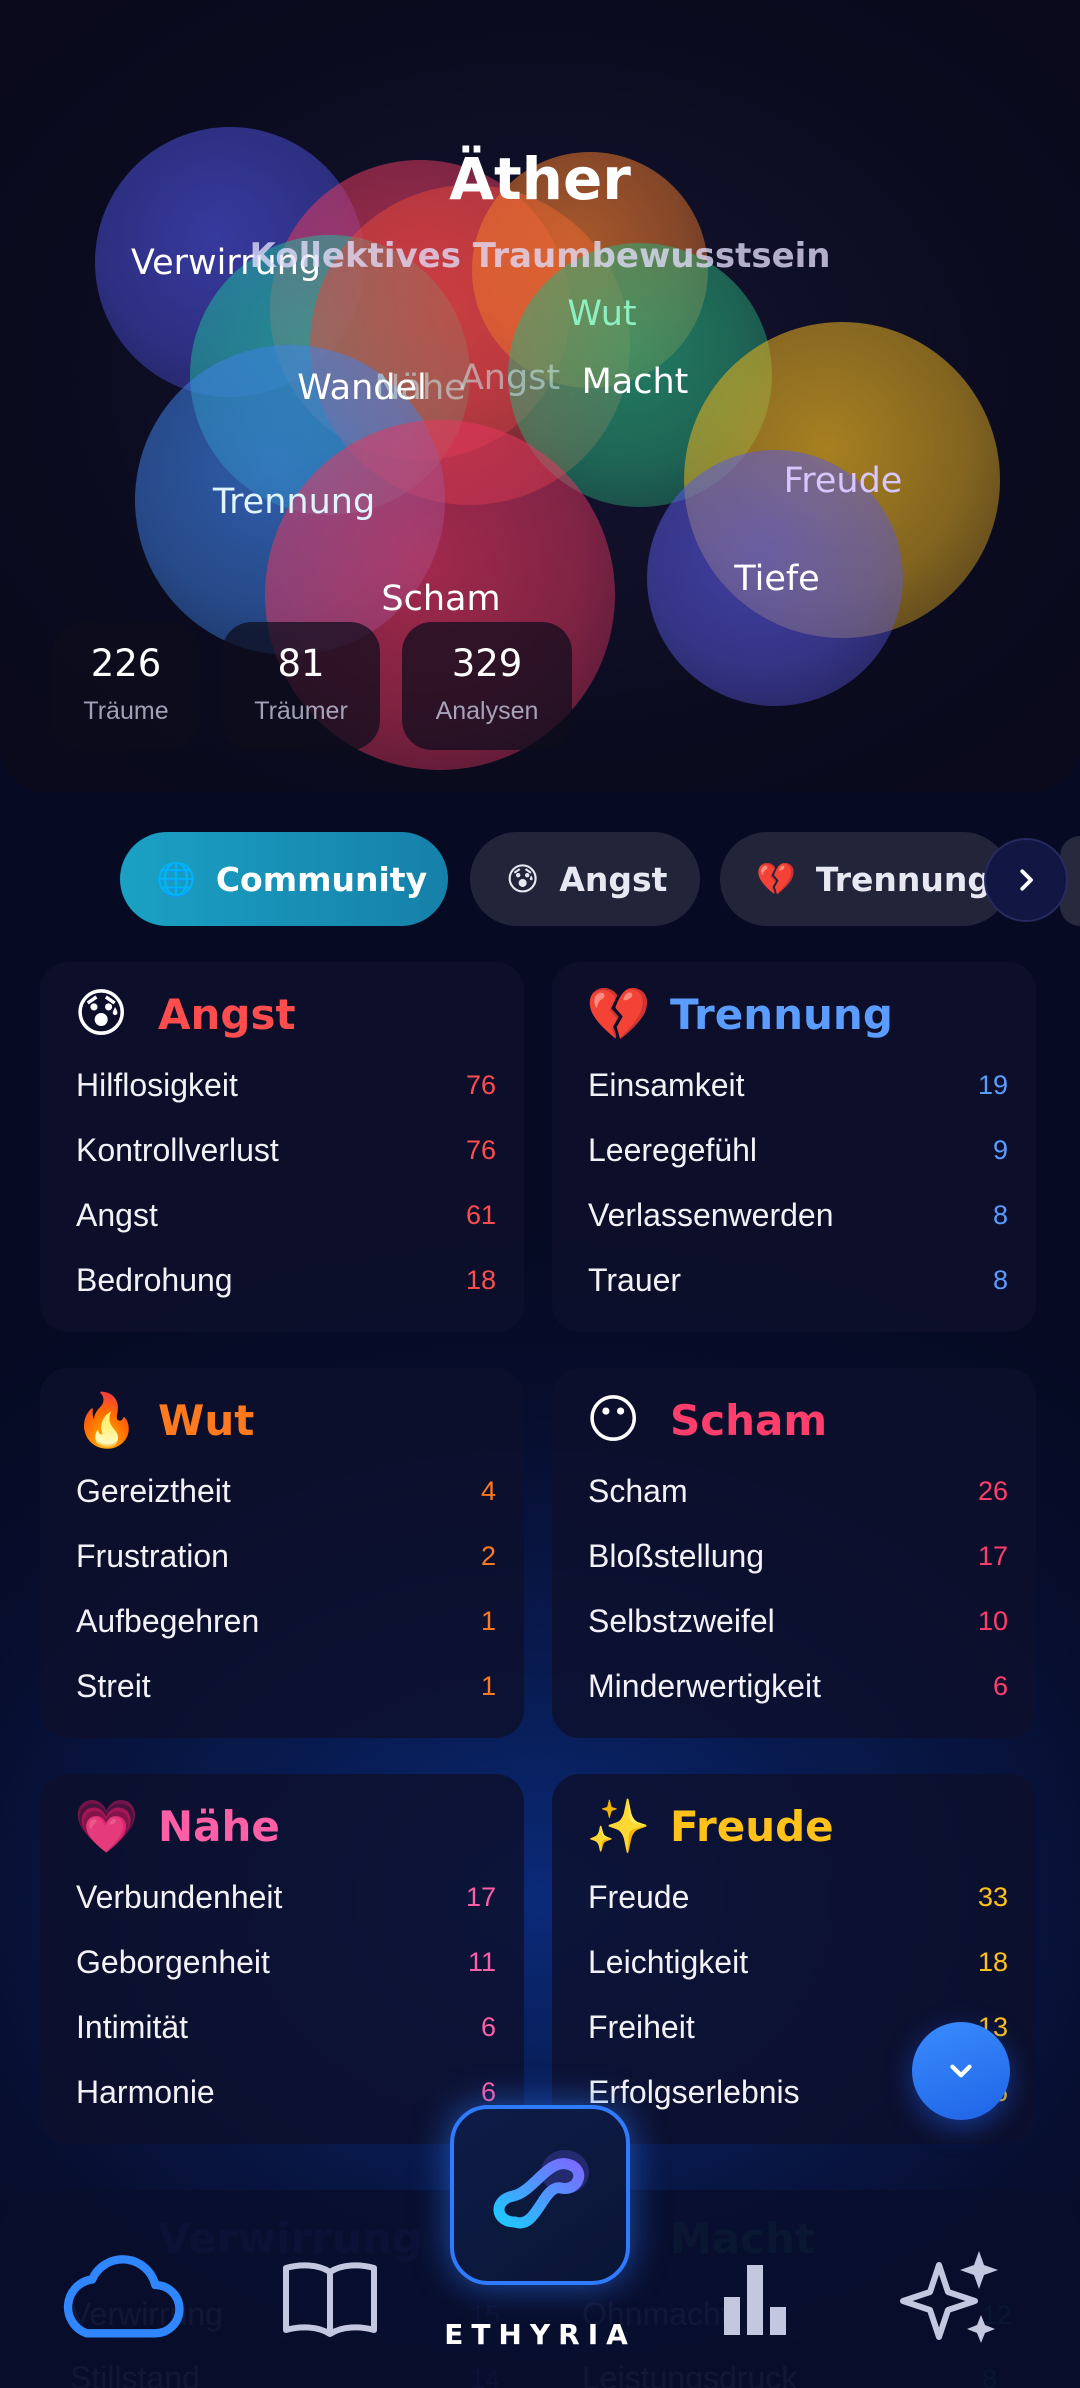 The height and width of the screenshot is (2388, 1080). What do you see at coordinates (865, 879) in the screenshot?
I see `chip-trennung: 💔 Trennung` at bounding box center [865, 879].